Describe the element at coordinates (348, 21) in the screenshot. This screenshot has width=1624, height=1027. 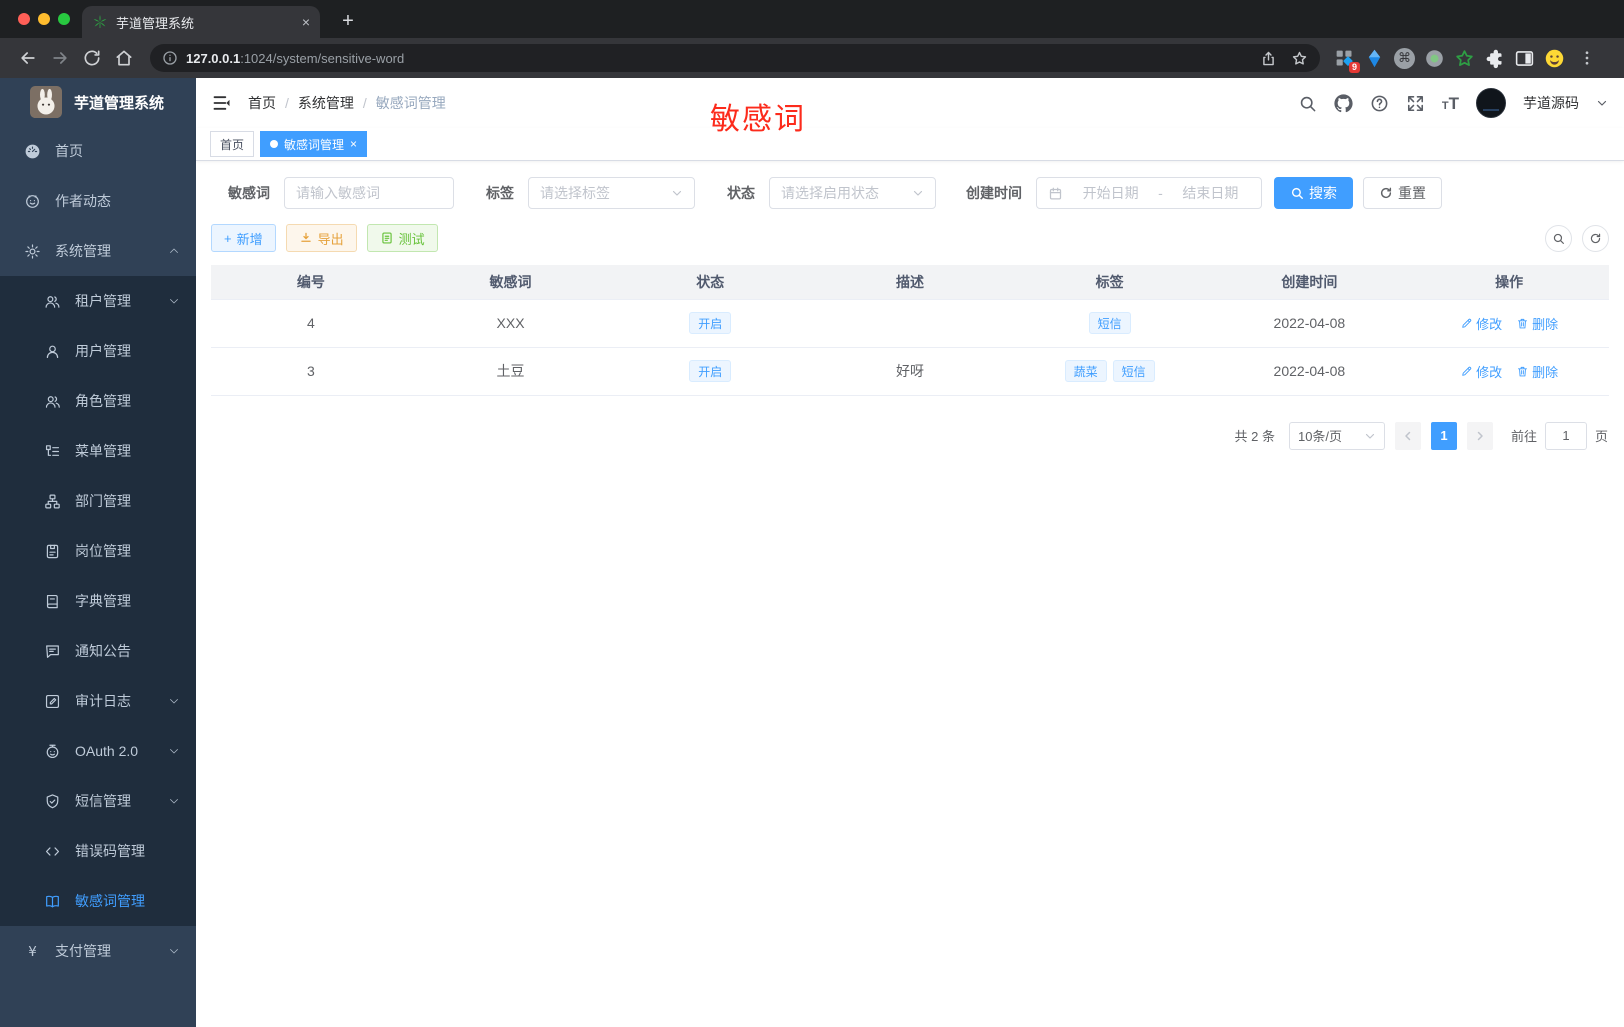
I see `new-tab-button: +` at that location.